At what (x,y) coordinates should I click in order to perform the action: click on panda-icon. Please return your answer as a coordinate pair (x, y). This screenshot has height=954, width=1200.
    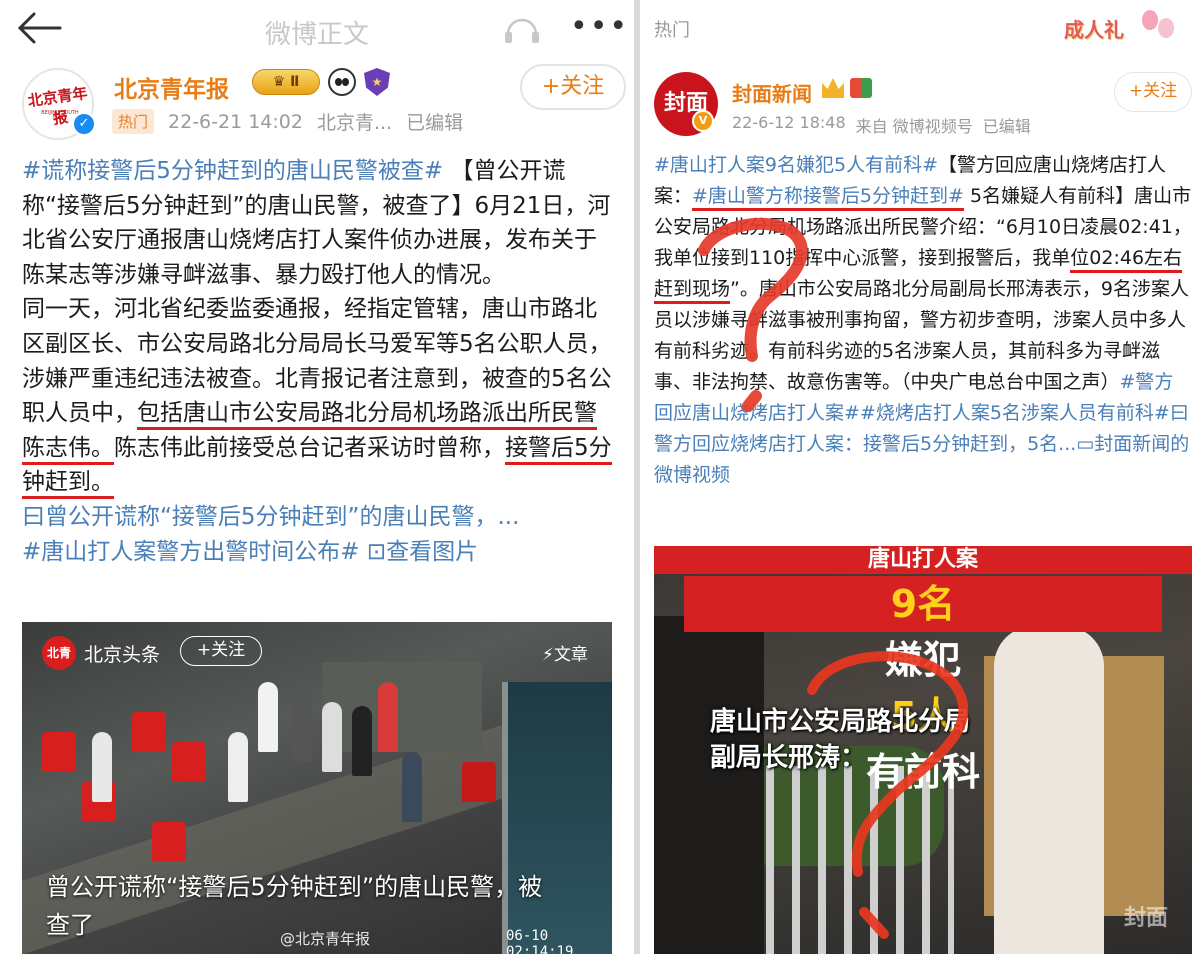
    Looking at the image, I should click on (342, 82).